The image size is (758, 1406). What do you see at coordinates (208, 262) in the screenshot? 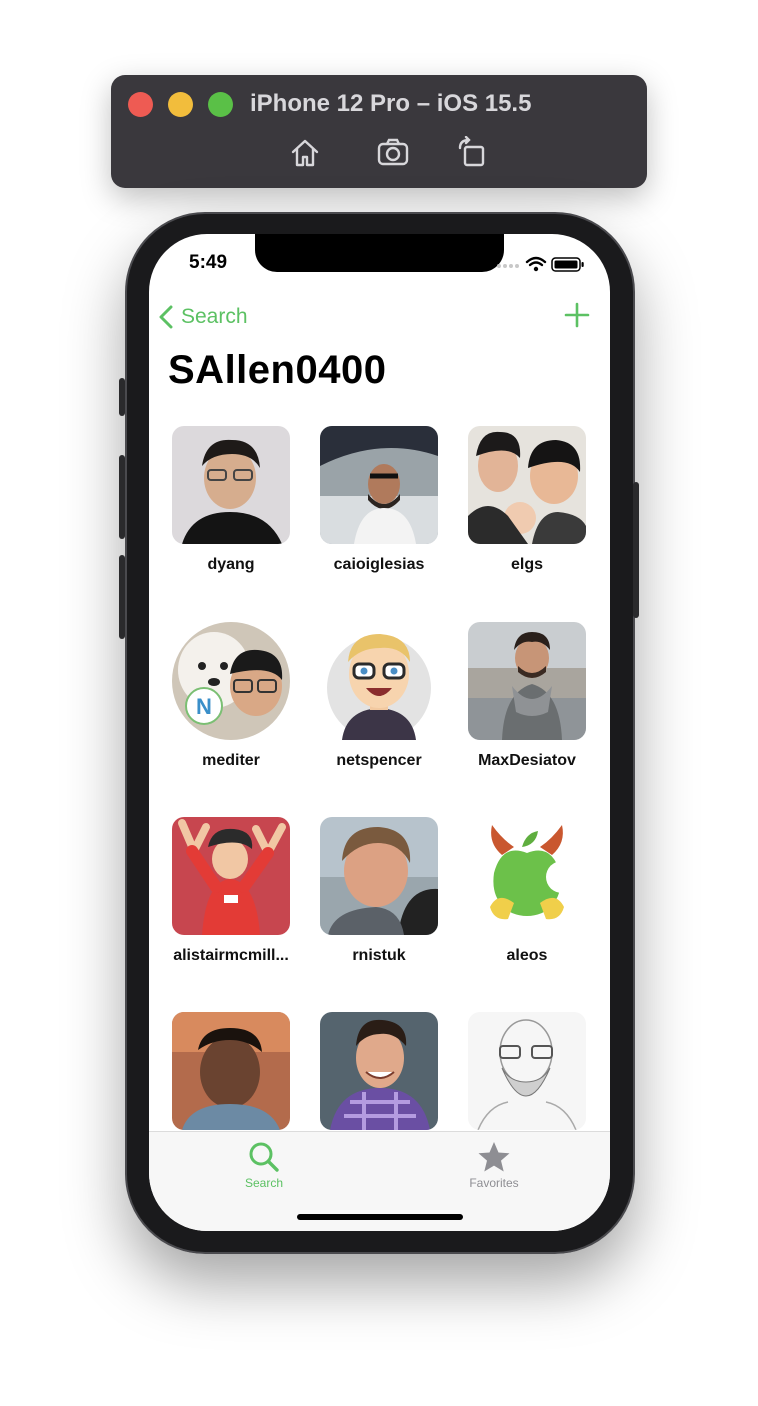
I see `status-time: 5:49` at bounding box center [208, 262].